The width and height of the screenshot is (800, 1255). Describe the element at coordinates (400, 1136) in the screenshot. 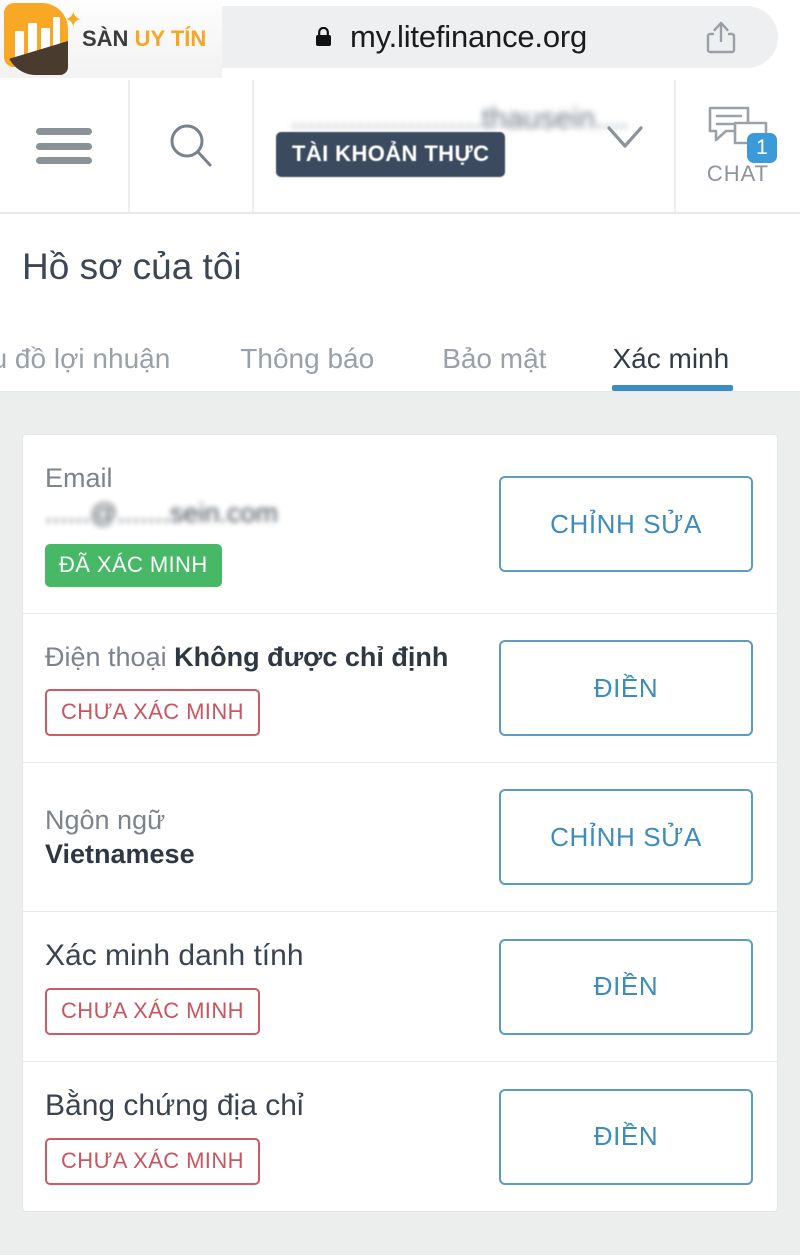

I see `row-address-proof: Bằng chứng địa chỉ CHƯA XÁC MINH ĐIỀN` at that location.